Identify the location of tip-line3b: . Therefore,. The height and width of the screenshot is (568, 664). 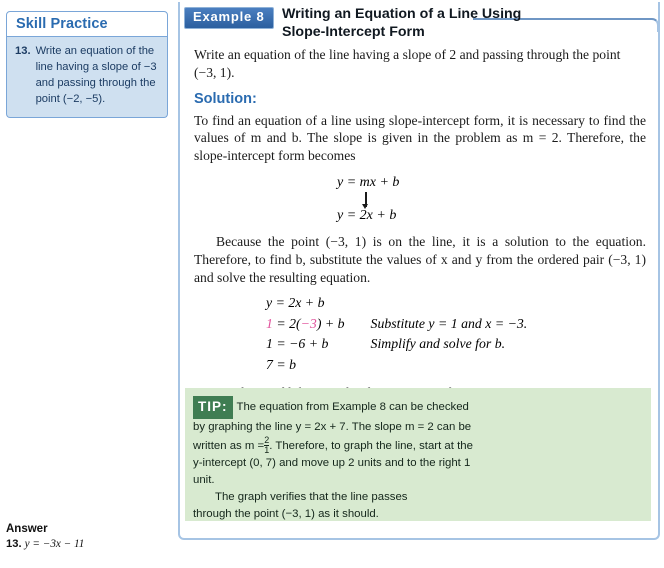
(298, 446).